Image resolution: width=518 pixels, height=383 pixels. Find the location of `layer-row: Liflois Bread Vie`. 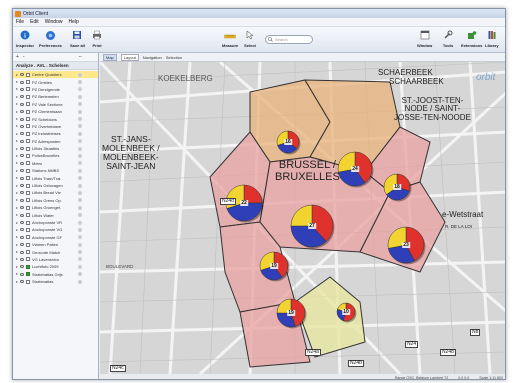

layer-row: Liflois Bread Vie is located at coordinates (55, 192).